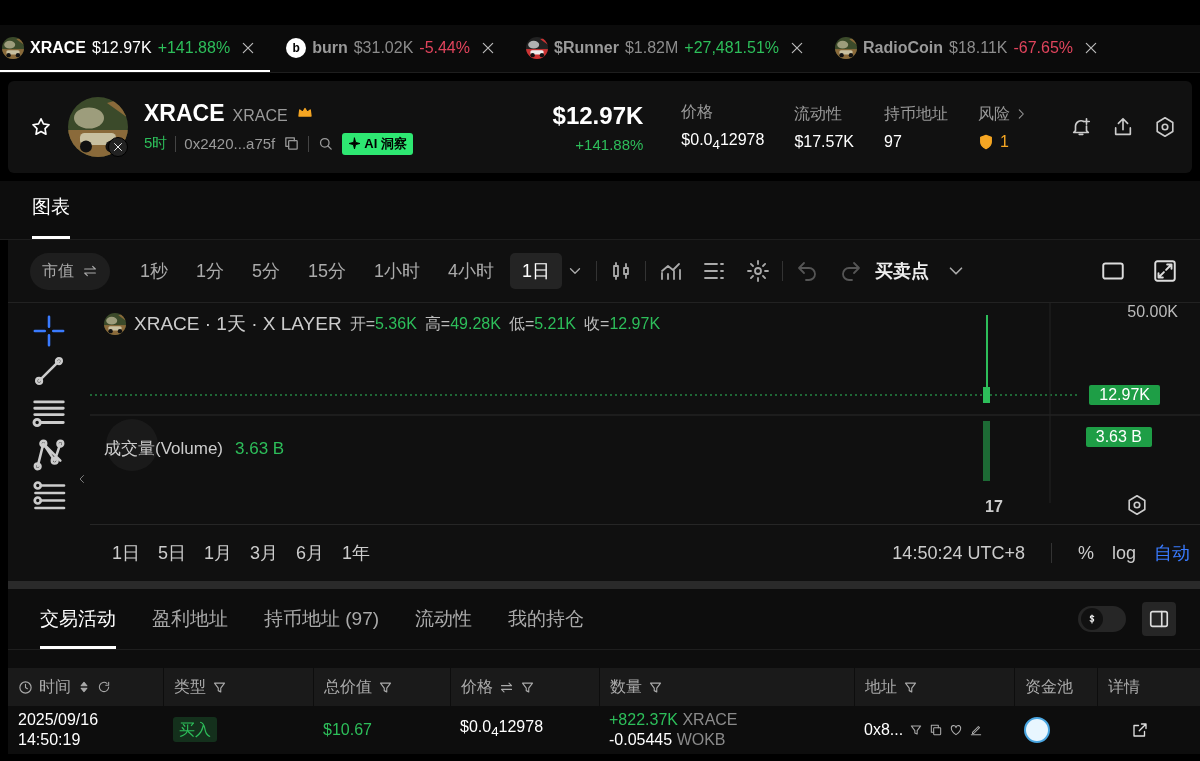 The height and width of the screenshot is (761, 1200). What do you see at coordinates (604, 585) in the screenshot?
I see `resize-handle` at bounding box center [604, 585].